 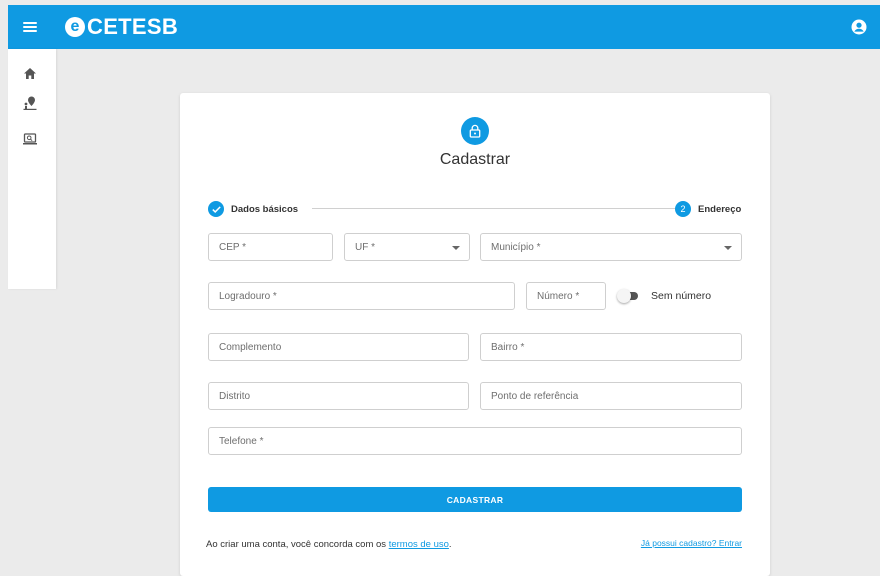 I want to click on municipio-select: Município *, so click(x=611, y=247).